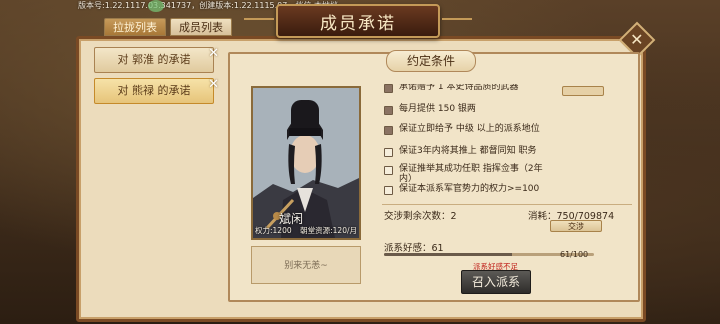  What do you see at coordinates (574, 254) in the screenshot?
I see `favor-count: 61/100` at bounding box center [574, 254].